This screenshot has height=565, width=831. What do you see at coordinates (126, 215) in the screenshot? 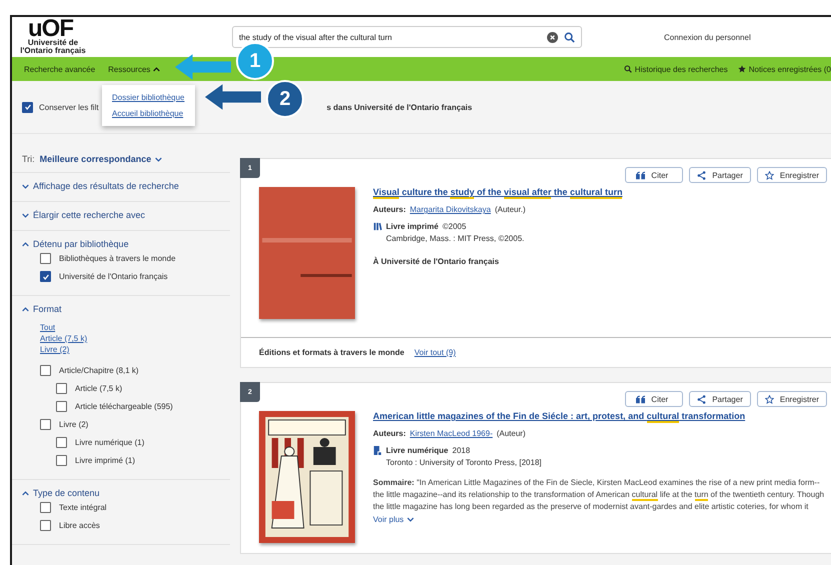
I see `facet-heading: Élargir cette recherche avec` at bounding box center [126, 215].